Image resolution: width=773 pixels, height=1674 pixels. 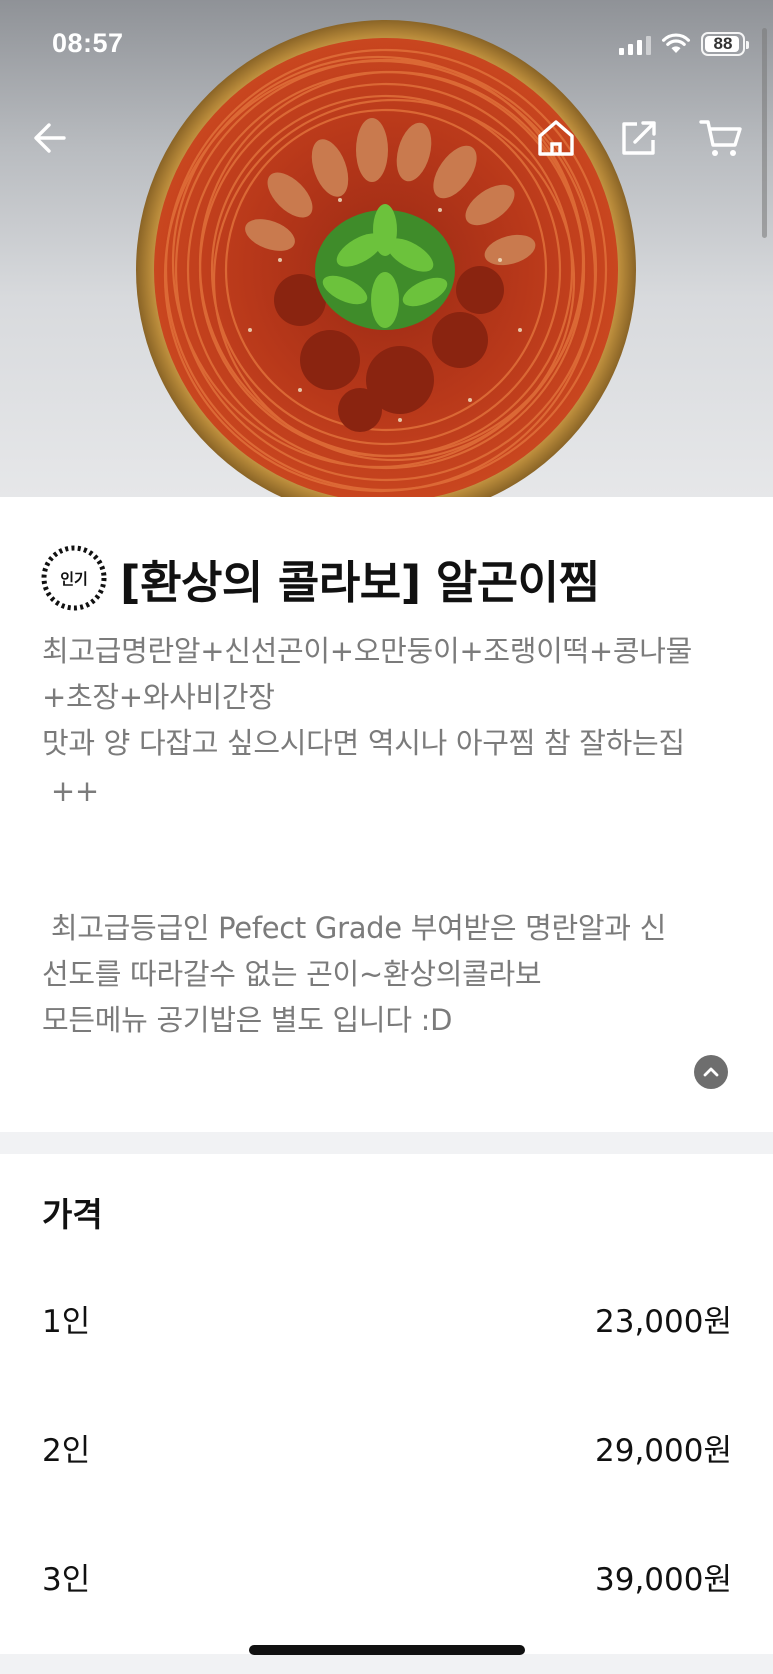 What do you see at coordinates (367, 651) in the screenshot?
I see `menu-description-line: 최고급명란알+신선곤이+오만둥이+조랭이떡+콩나물` at bounding box center [367, 651].